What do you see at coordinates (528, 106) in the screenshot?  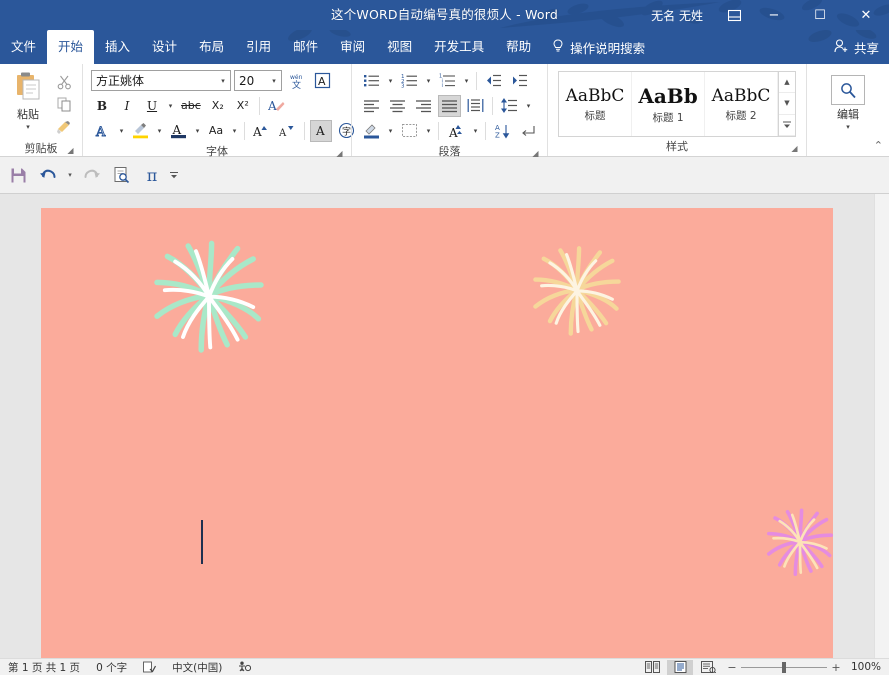 I see `line-spacing-dropdown-icon: ▾` at bounding box center [528, 106].